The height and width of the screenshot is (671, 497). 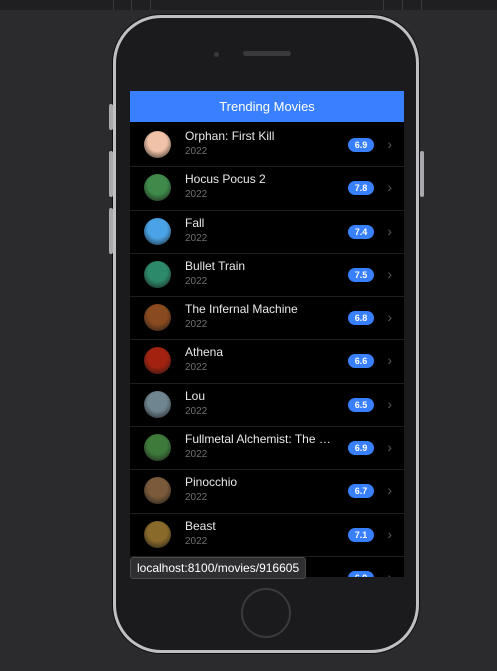 I want to click on movie-title: The Infernal Machine, so click(x=241, y=309).